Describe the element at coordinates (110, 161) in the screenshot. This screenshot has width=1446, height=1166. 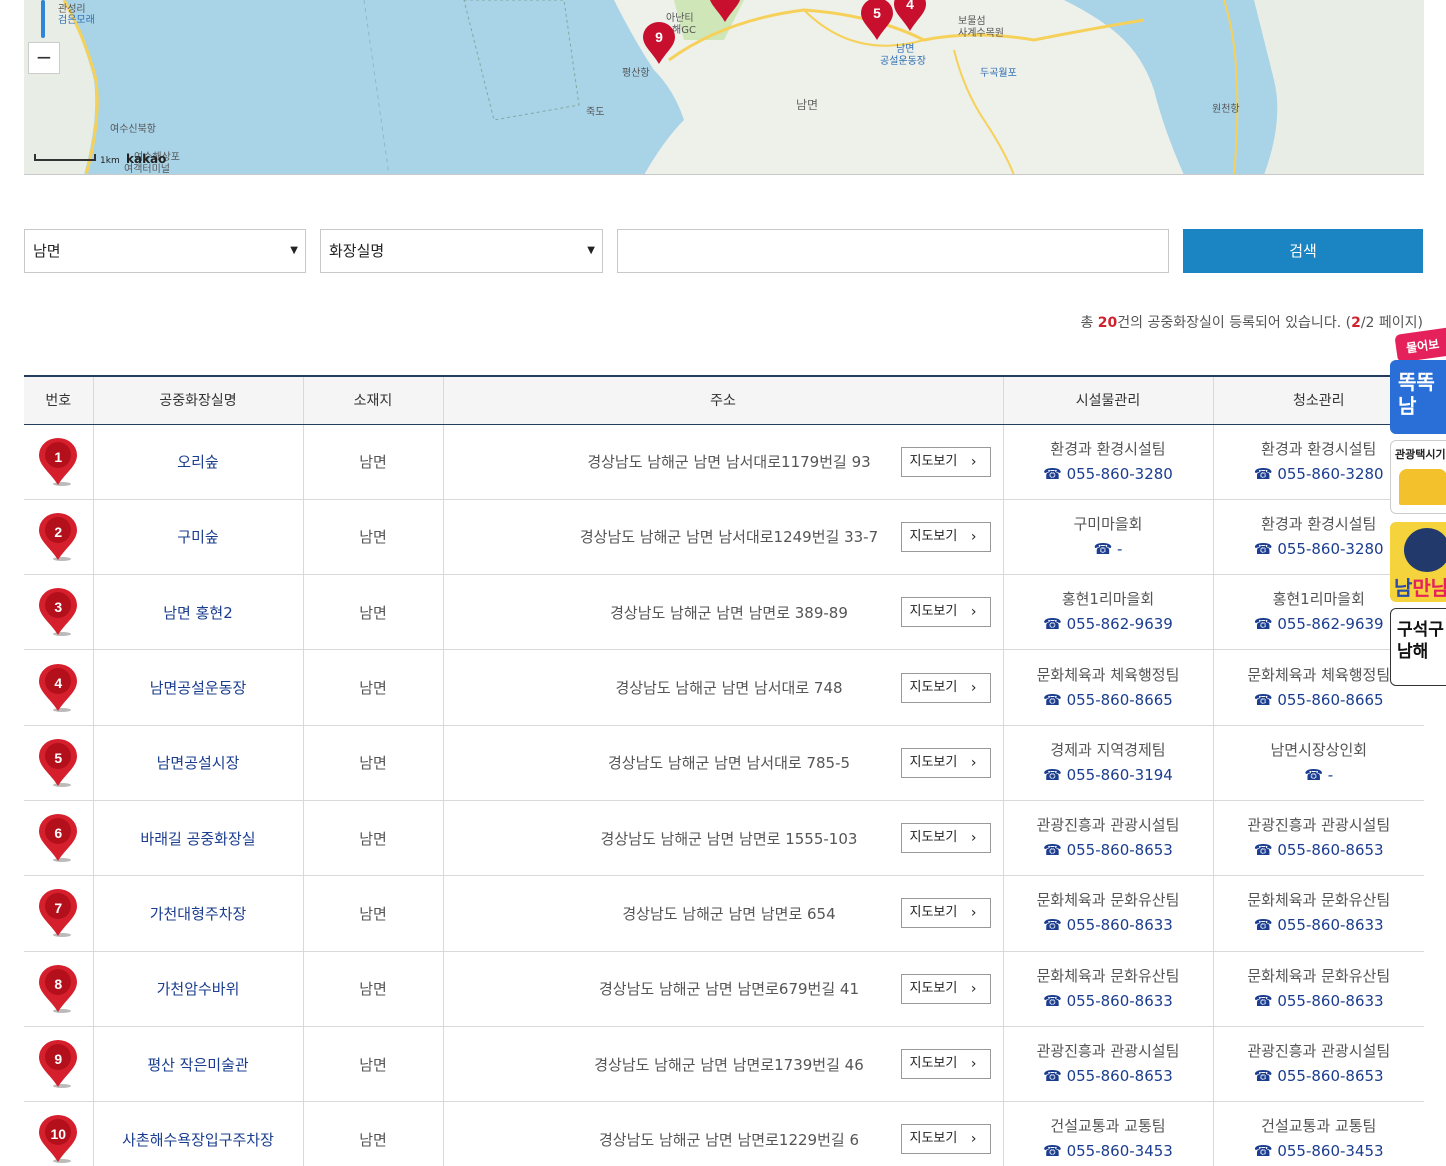
I see `map-scale-label: 1km` at that location.